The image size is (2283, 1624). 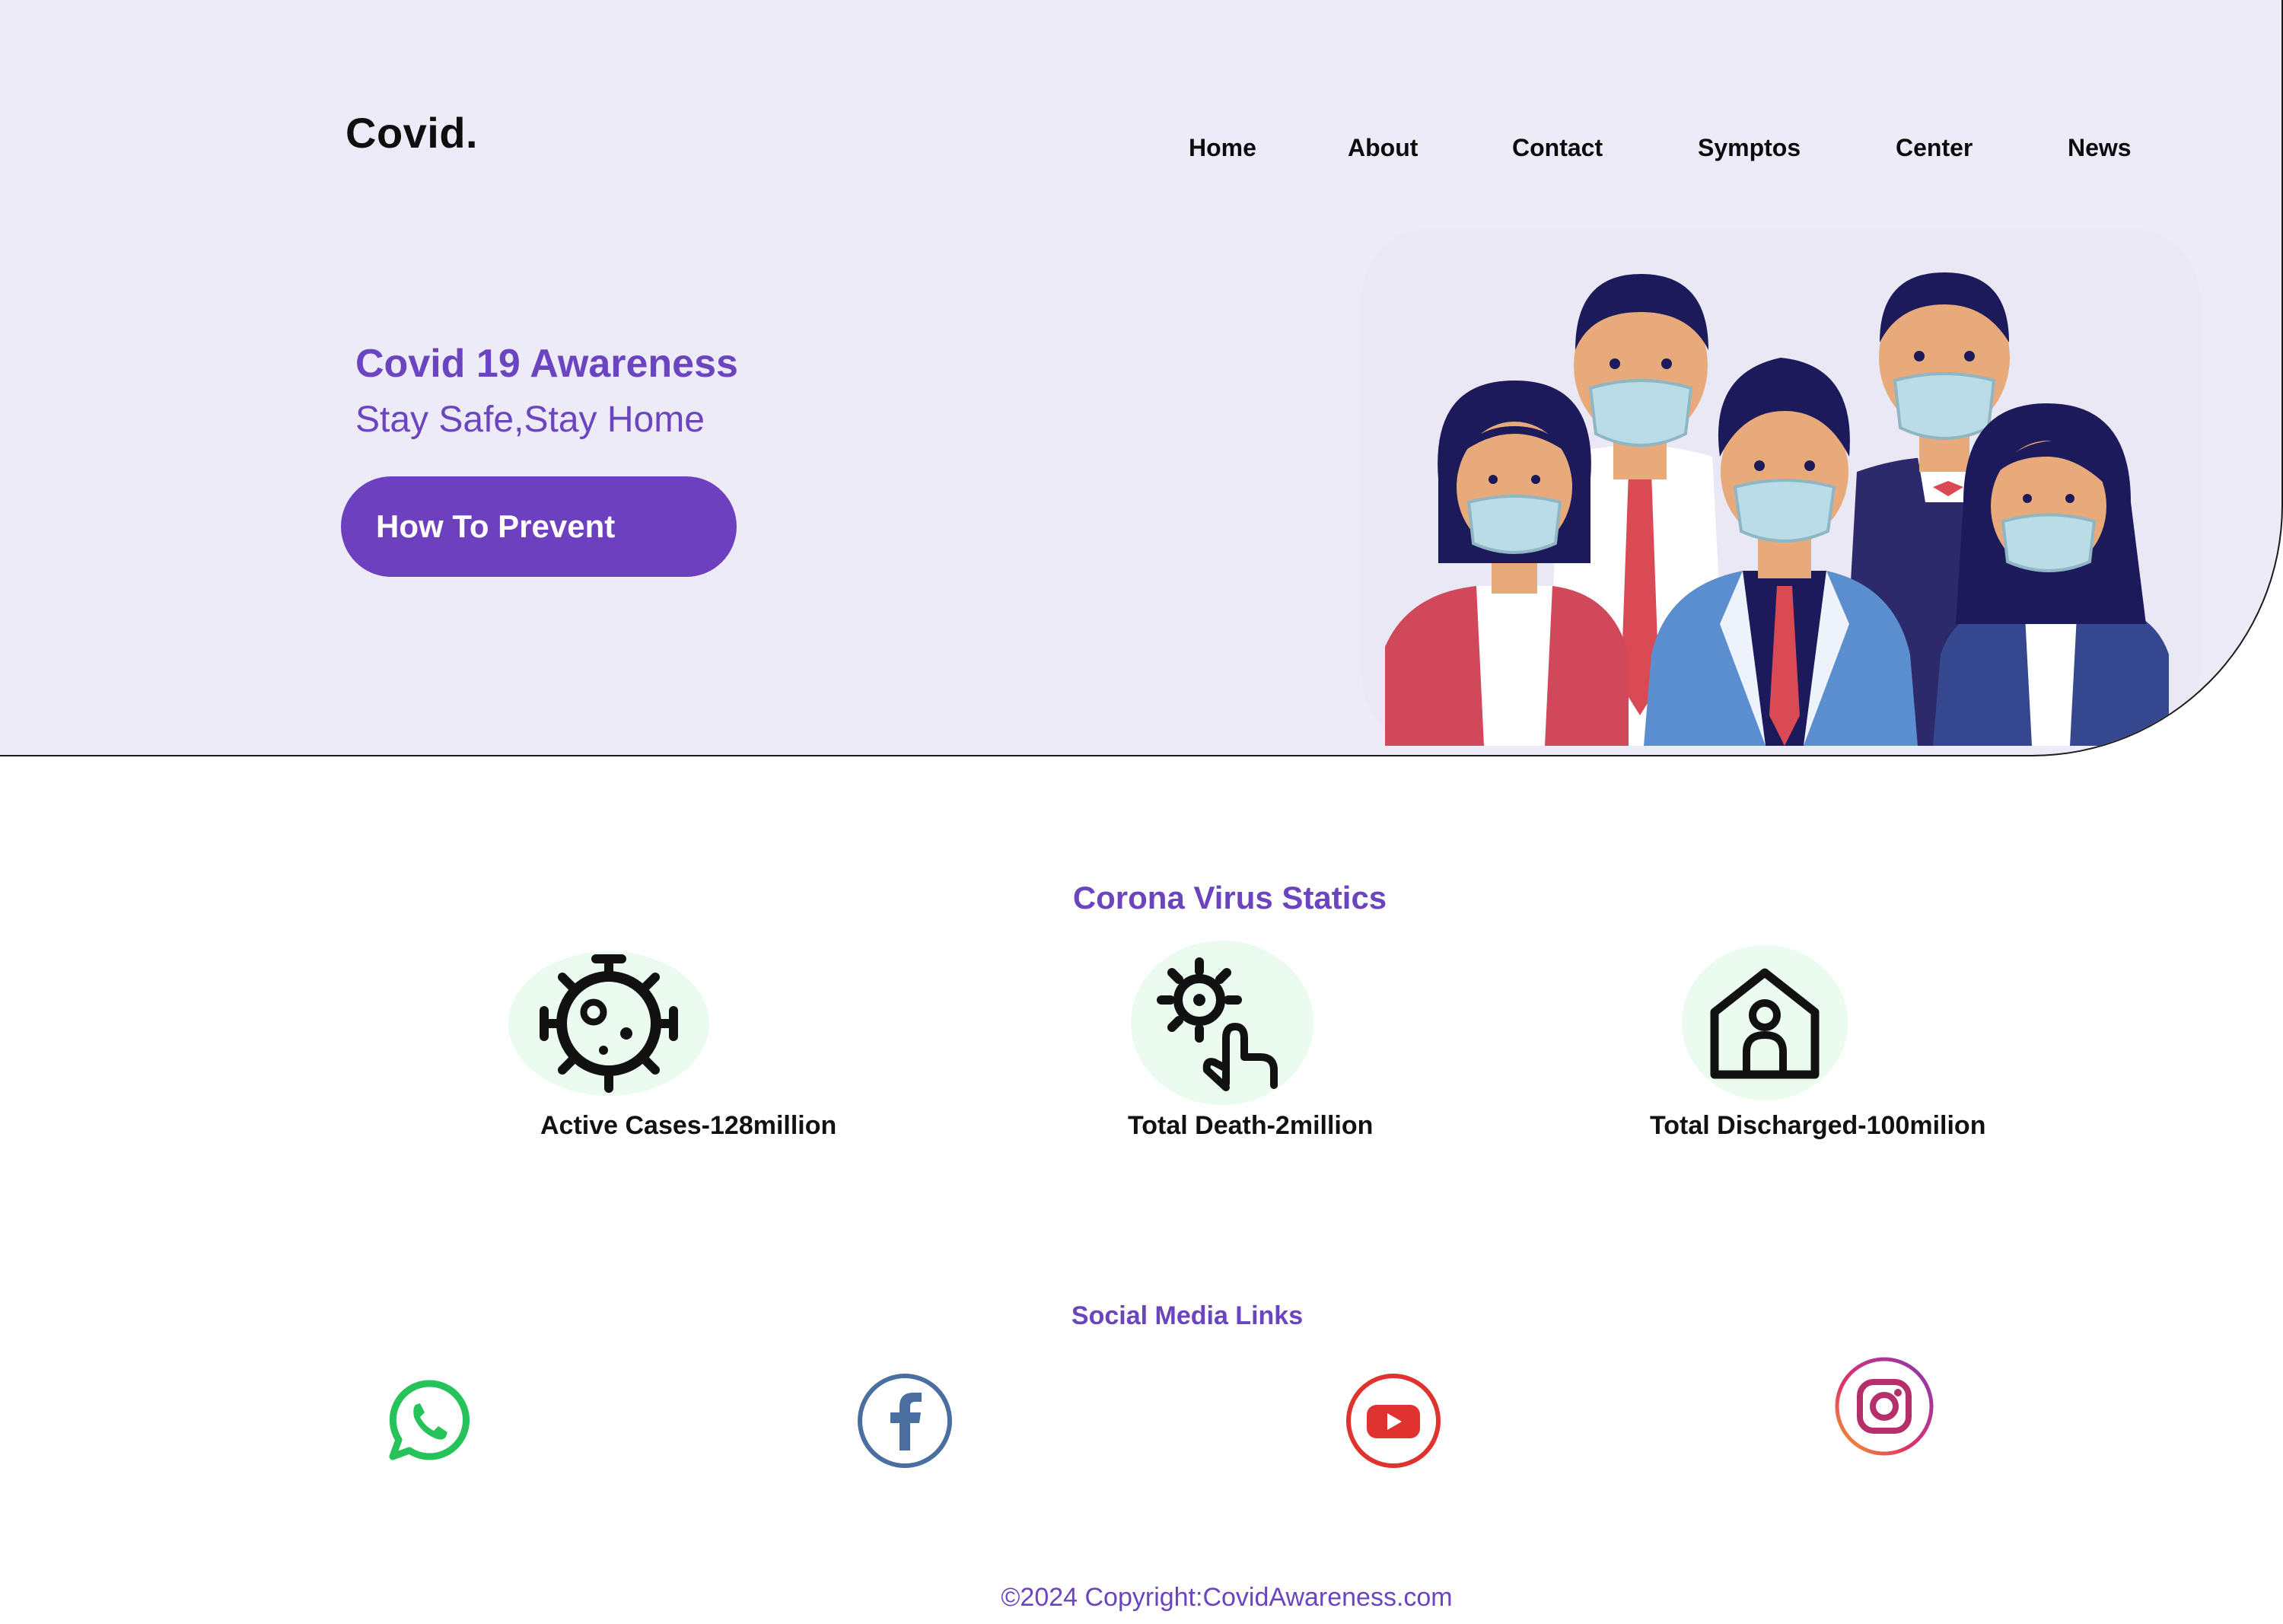 I want to click on instagram-link, so click(x=1884, y=1408).